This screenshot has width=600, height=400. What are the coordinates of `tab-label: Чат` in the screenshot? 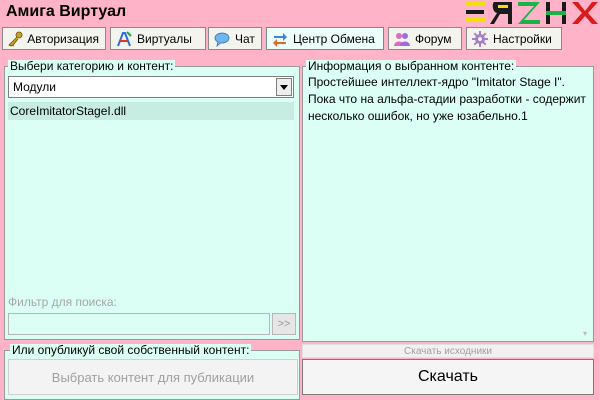 It's located at (245, 38).